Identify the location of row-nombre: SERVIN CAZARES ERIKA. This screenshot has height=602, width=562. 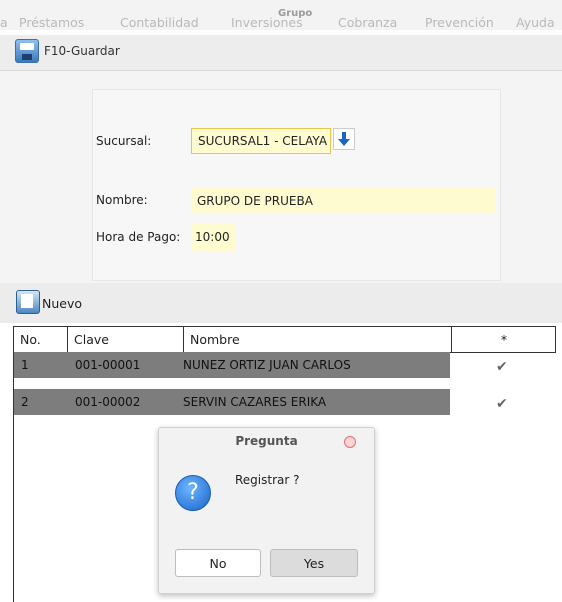
(255, 402).